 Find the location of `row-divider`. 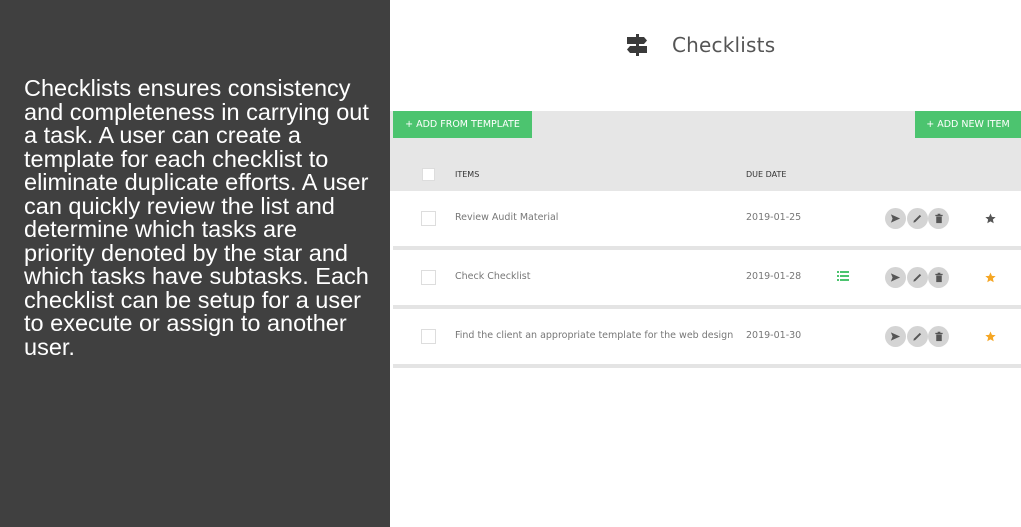

row-divider is located at coordinates (707, 366).